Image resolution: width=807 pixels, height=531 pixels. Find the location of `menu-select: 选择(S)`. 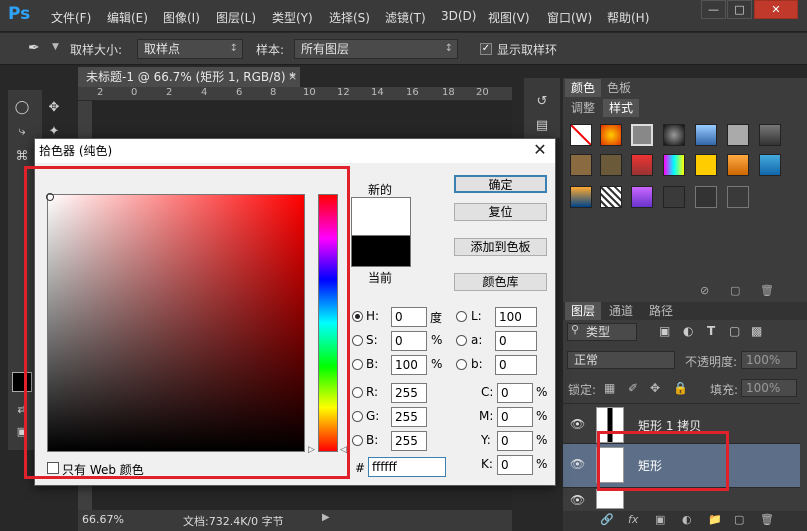

menu-select: 选择(S) is located at coordinates (349, 17).